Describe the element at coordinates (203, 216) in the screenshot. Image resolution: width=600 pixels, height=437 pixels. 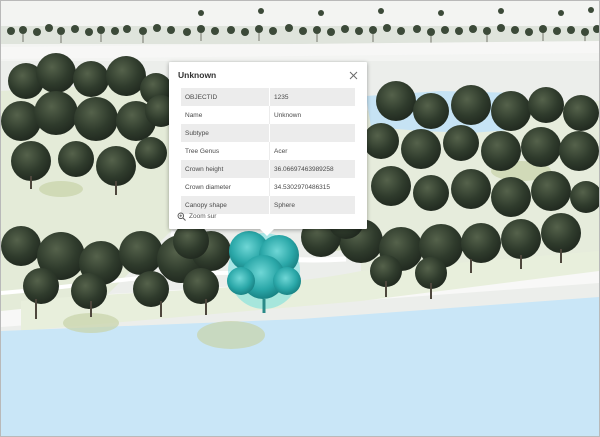
I see `zoom-to-label: Zoom sur` at that location.